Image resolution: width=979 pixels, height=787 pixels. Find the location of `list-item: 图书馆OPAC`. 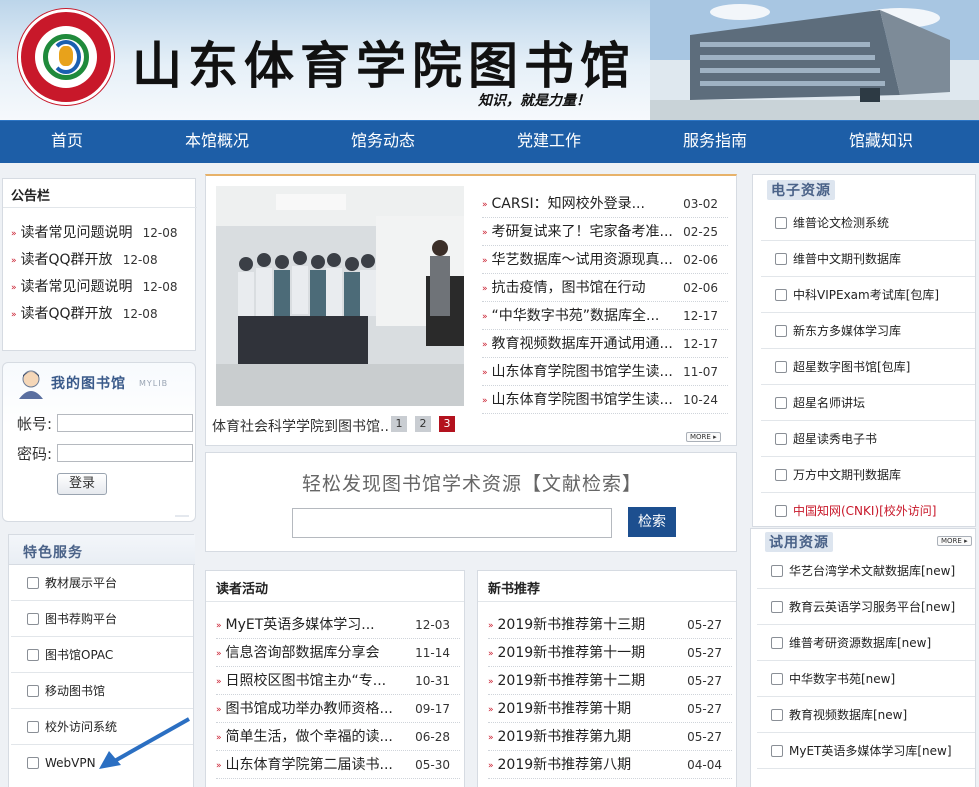

list-item: 图书馆OPAC is located at coordinates (102, 655).